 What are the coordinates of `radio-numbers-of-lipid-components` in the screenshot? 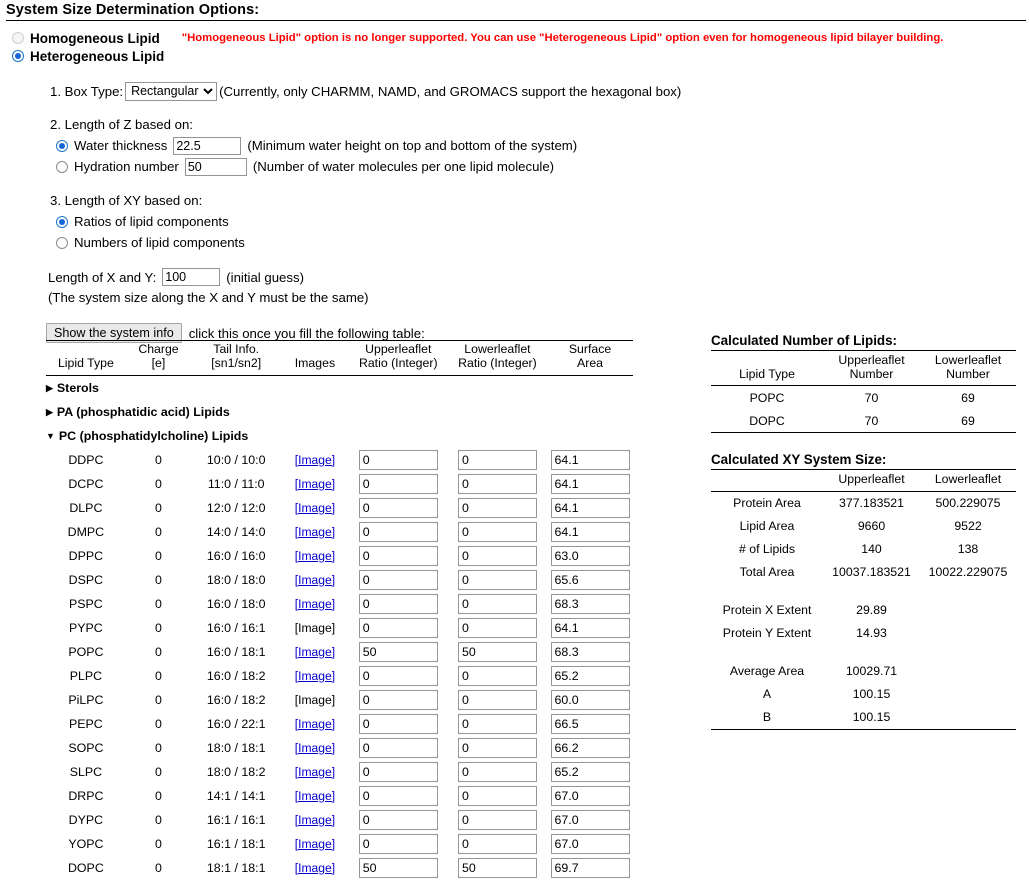 It's located at (62, 242).